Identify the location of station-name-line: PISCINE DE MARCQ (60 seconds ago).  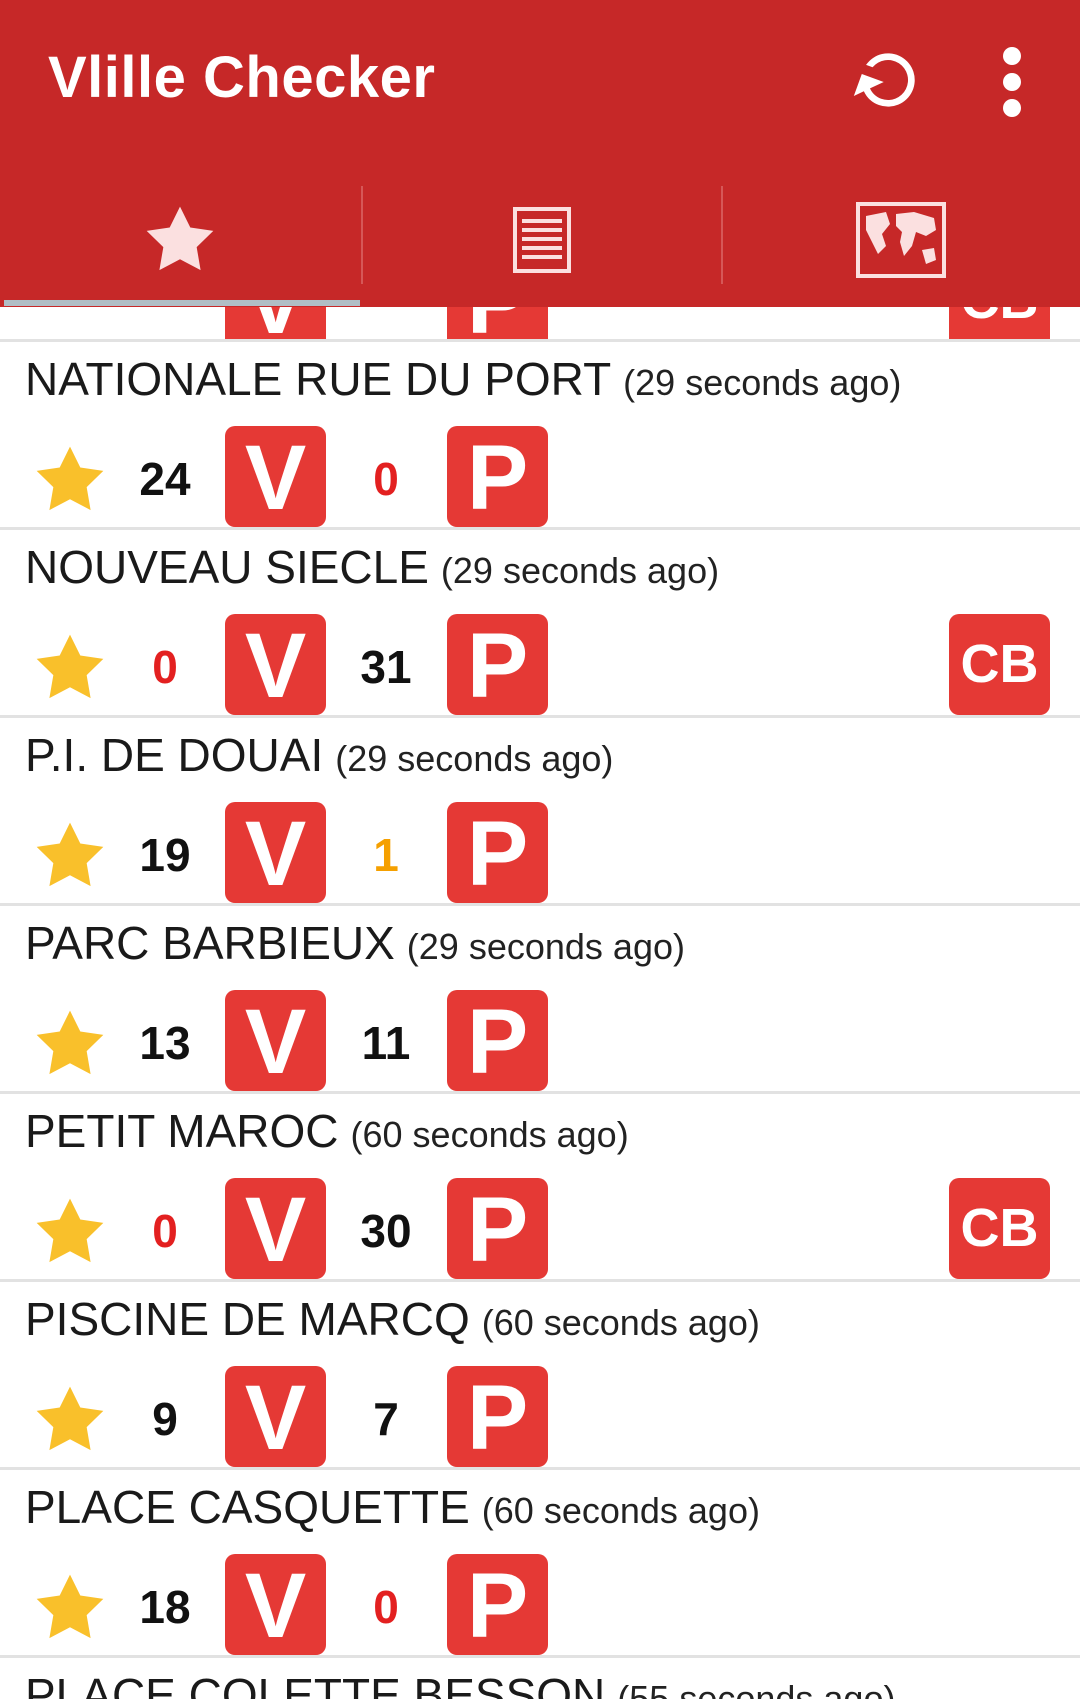
(392, 1319).